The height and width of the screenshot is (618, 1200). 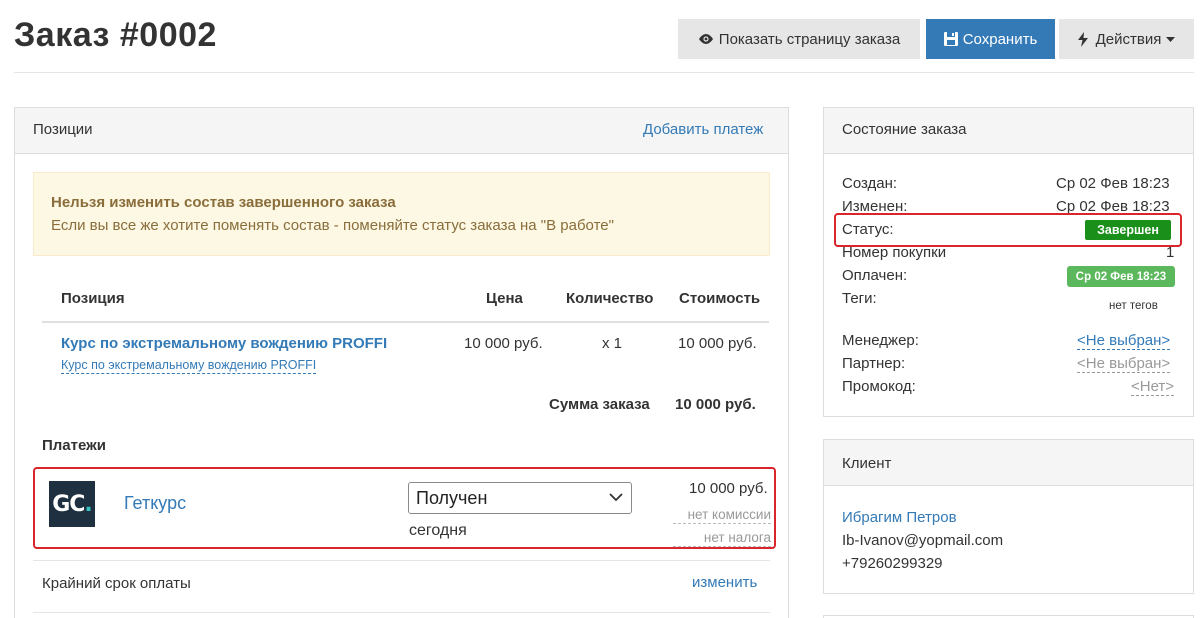 What do you see at coordinates (74, 445) in the screenshot?
I see `payments-title: Платежи` at bounding box center [74, 445].